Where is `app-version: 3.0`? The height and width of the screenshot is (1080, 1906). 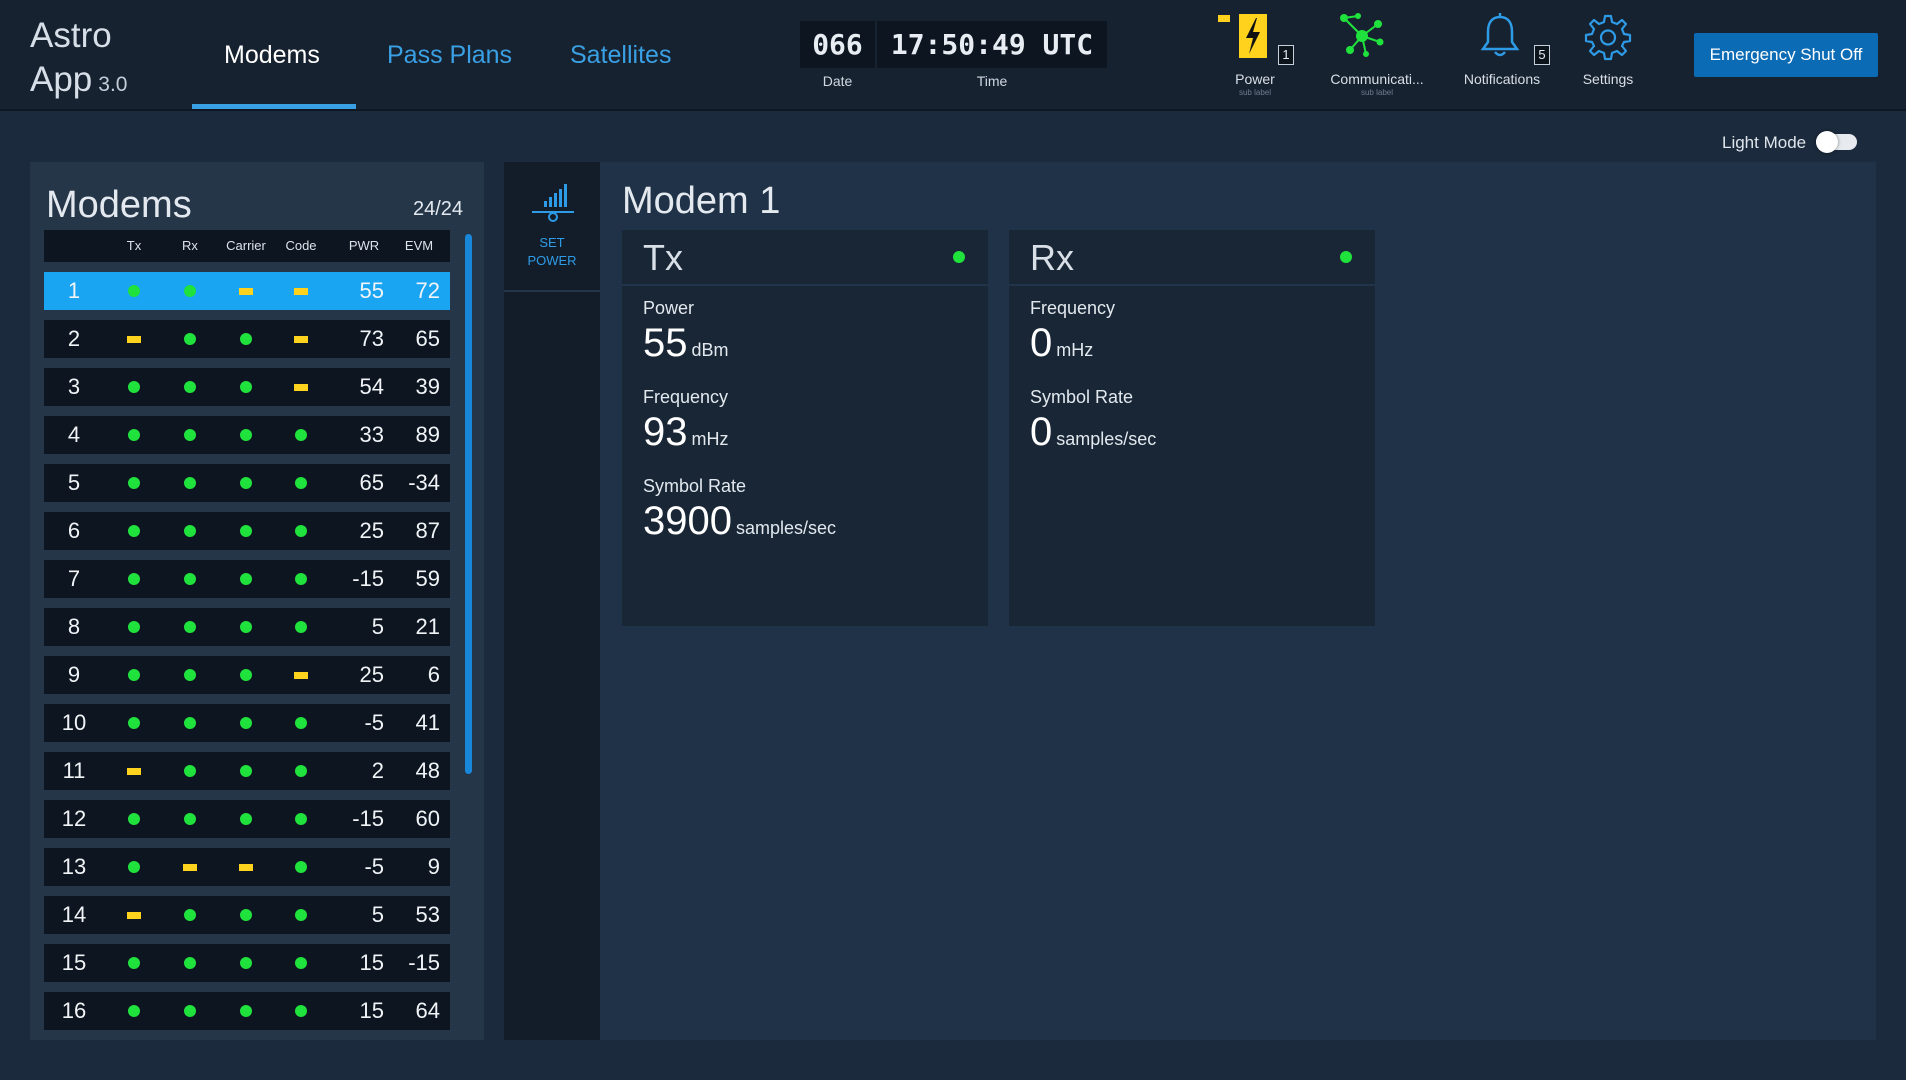
app-version: 3.0 is located at coordinates (113, 84).